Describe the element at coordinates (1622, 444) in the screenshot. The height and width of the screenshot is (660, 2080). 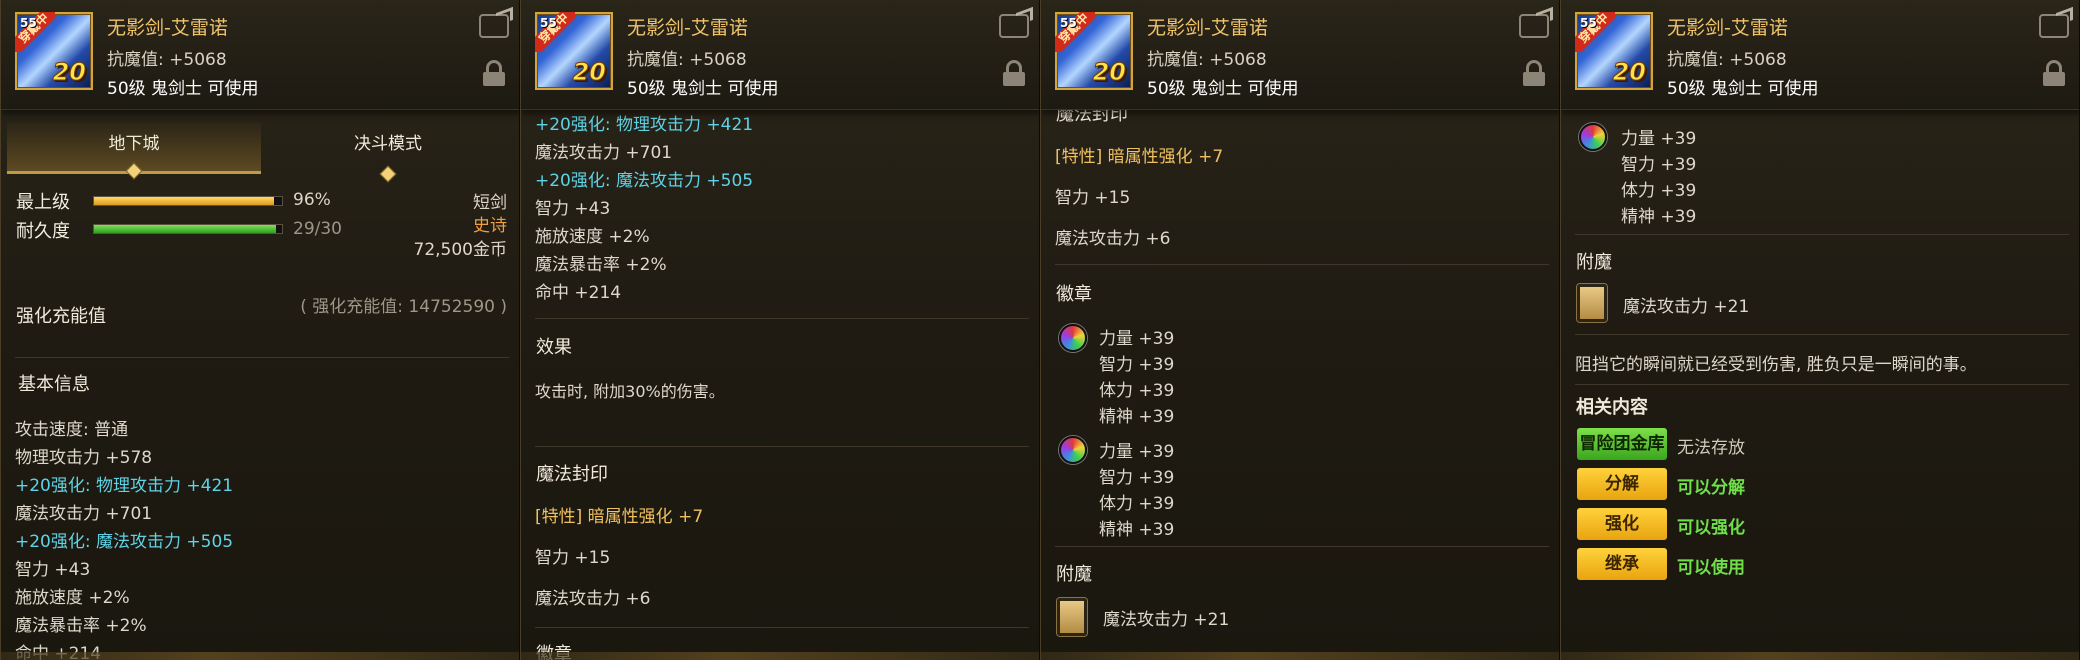
I see `related-button: 冒险团金库` at that location.